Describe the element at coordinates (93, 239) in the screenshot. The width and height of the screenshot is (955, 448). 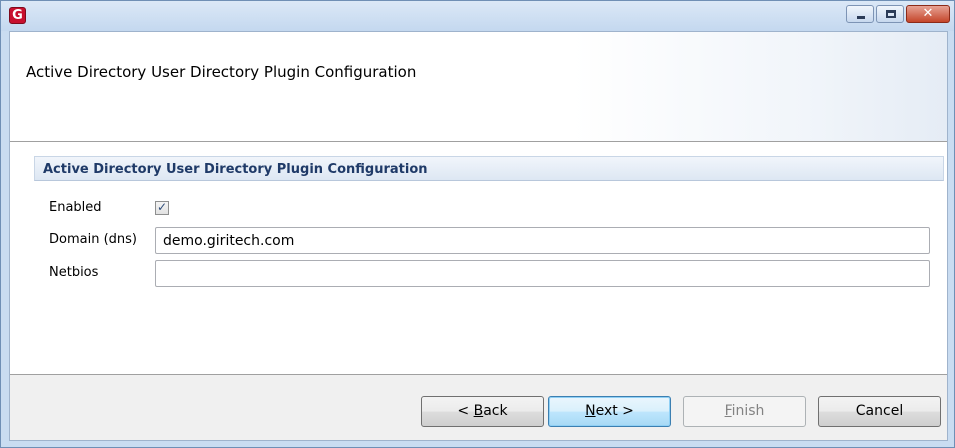
I see `domain-label: Domain (dns)` at that location.